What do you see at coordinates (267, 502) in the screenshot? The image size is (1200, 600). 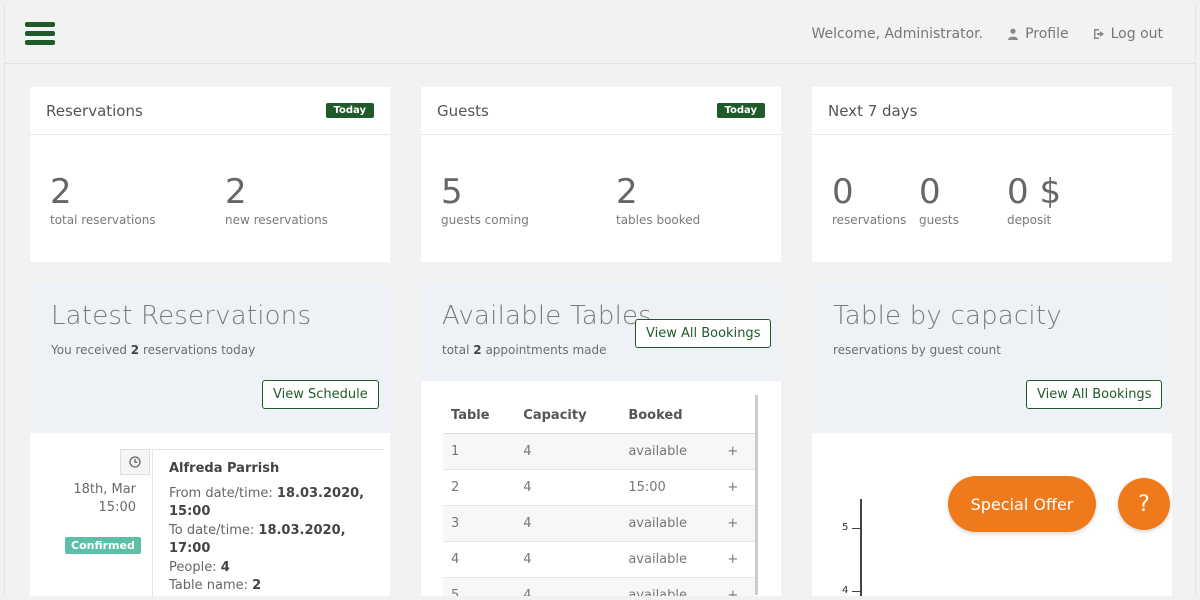 I see `from-datetime: From date/time: 18.03.2020, 15:00` at bounding box center [267, 502].